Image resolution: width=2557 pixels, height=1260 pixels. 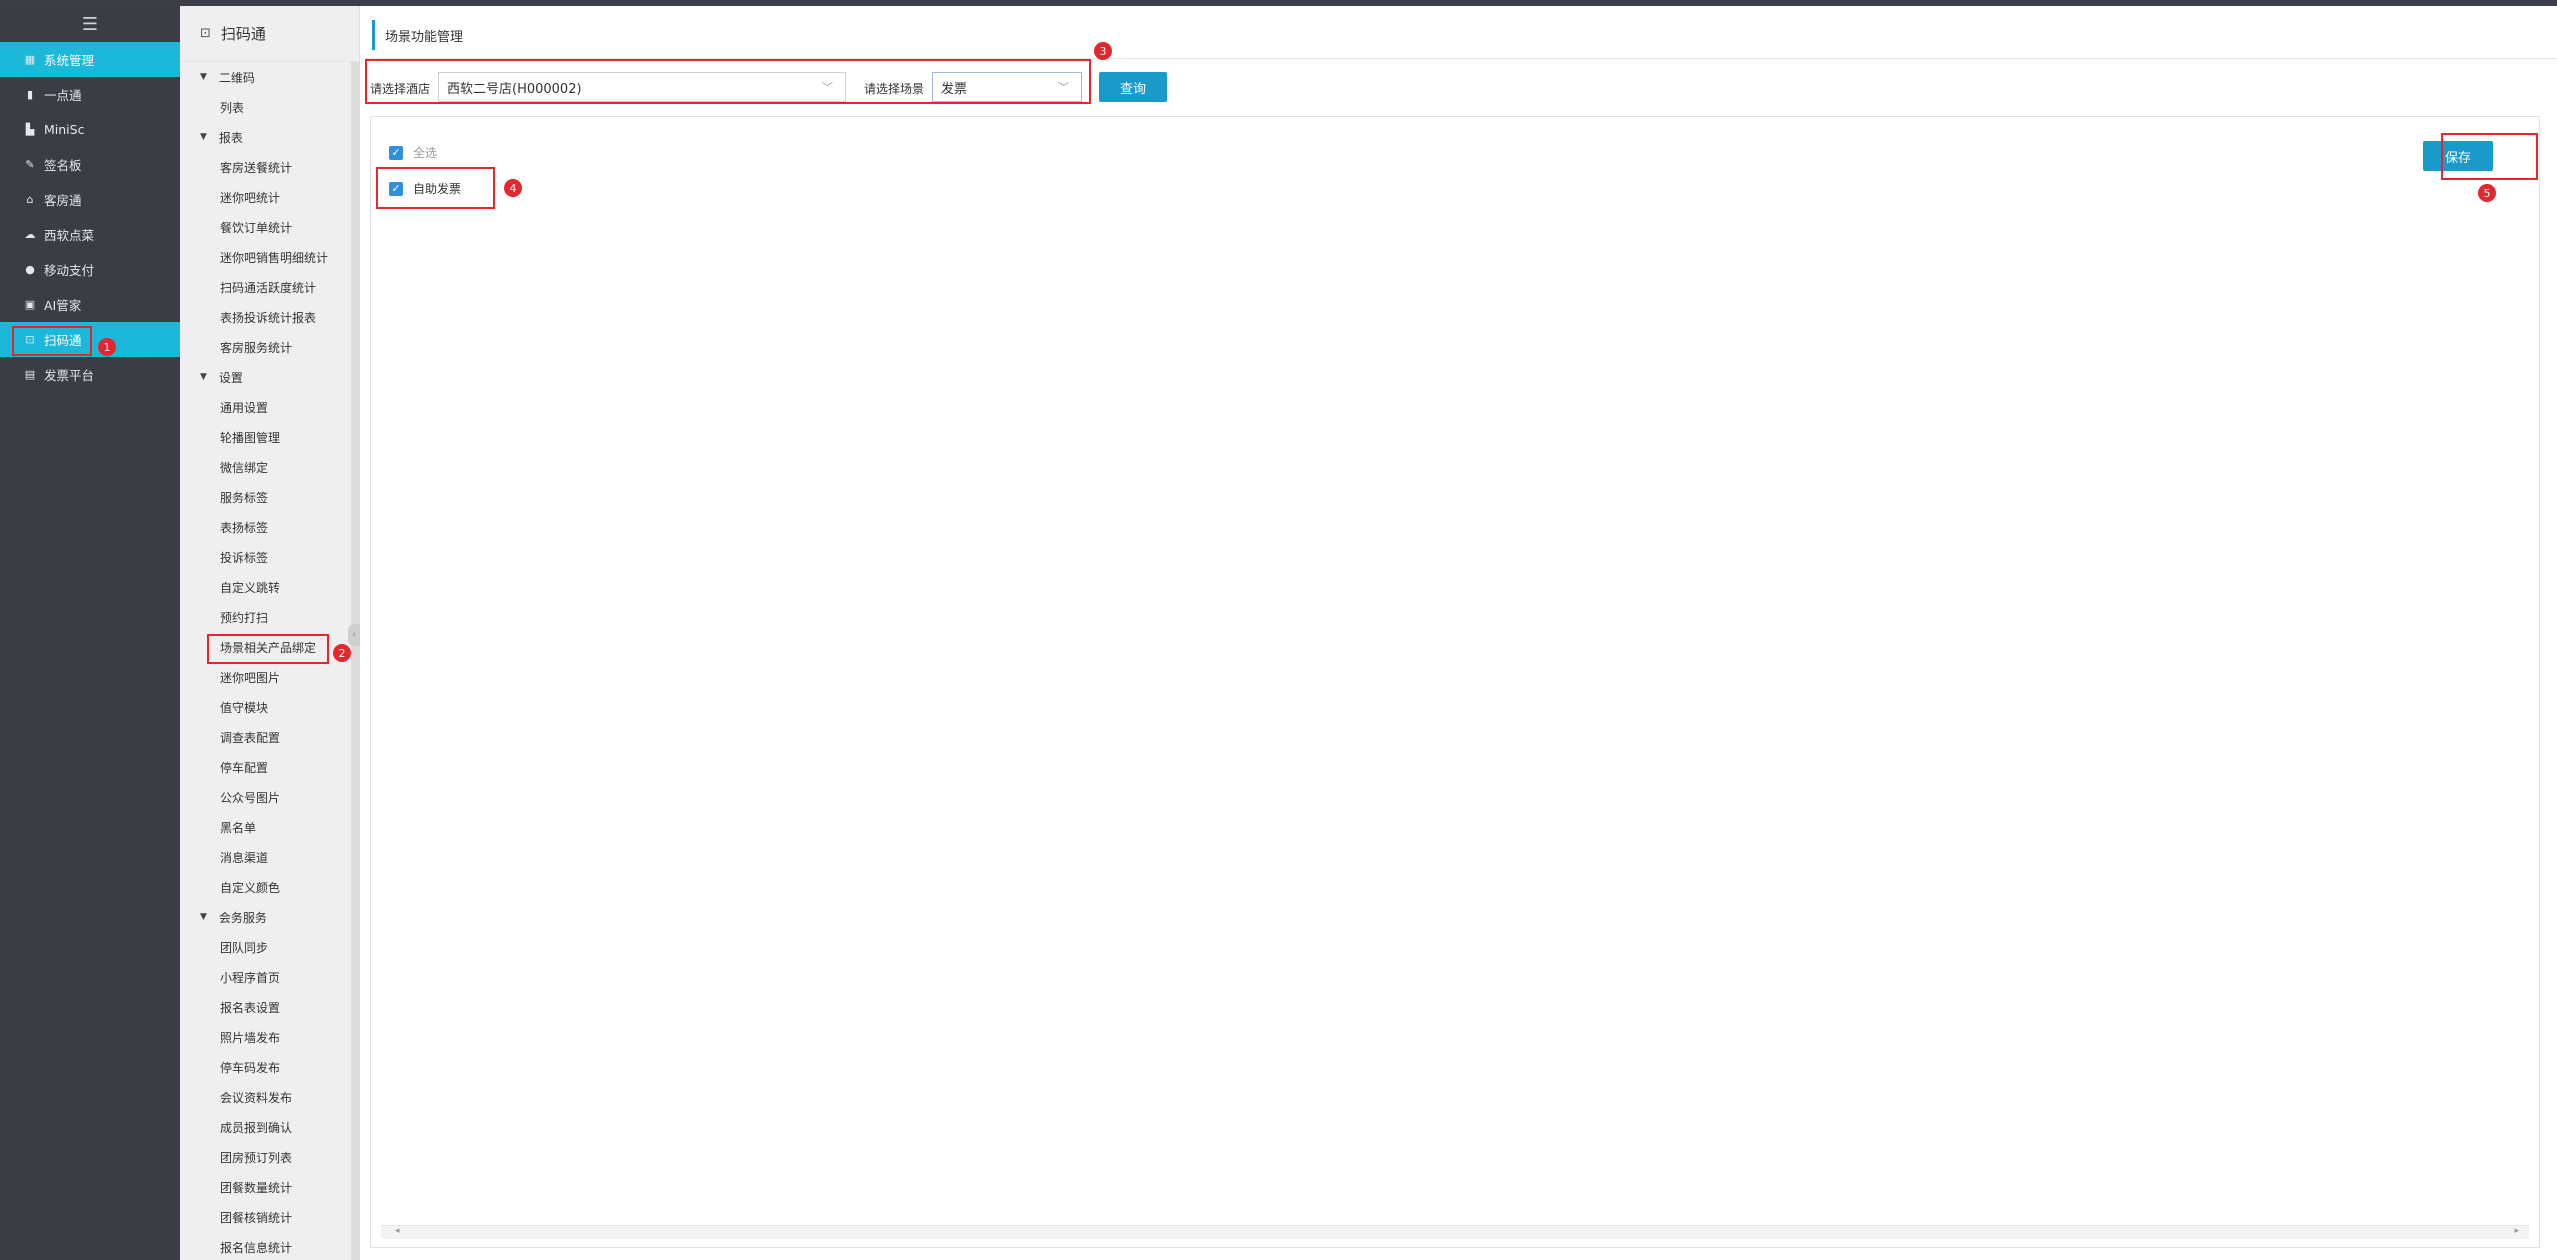 What do you see at coordinates (269, 917) in the screenshot?
I see `submenu-group: ▼ 会务服务` at bounding box center [269, 917].